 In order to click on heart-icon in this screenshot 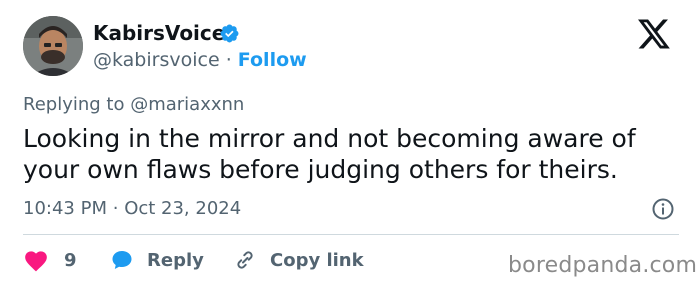, I will do `click(36, 261)`.